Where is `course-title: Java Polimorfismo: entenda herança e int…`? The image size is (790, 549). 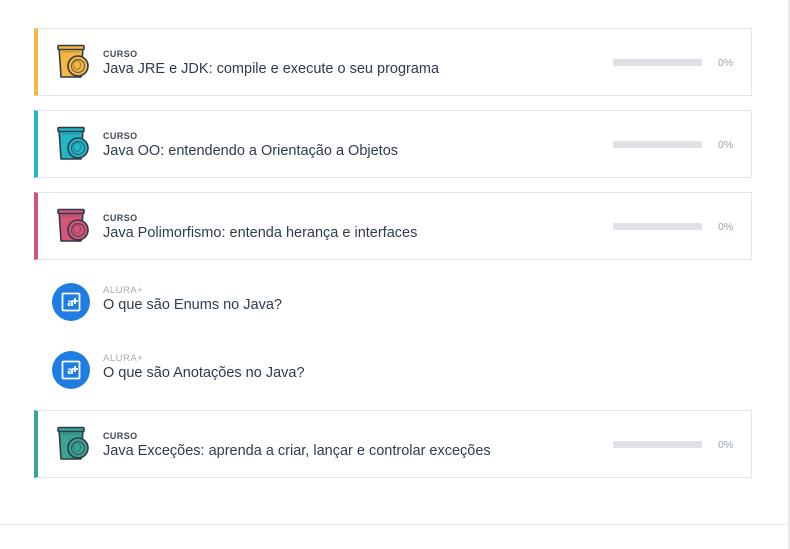 course-title: Java Polimorfismo: entenda herança e int… is located at coordinates (260, 233).